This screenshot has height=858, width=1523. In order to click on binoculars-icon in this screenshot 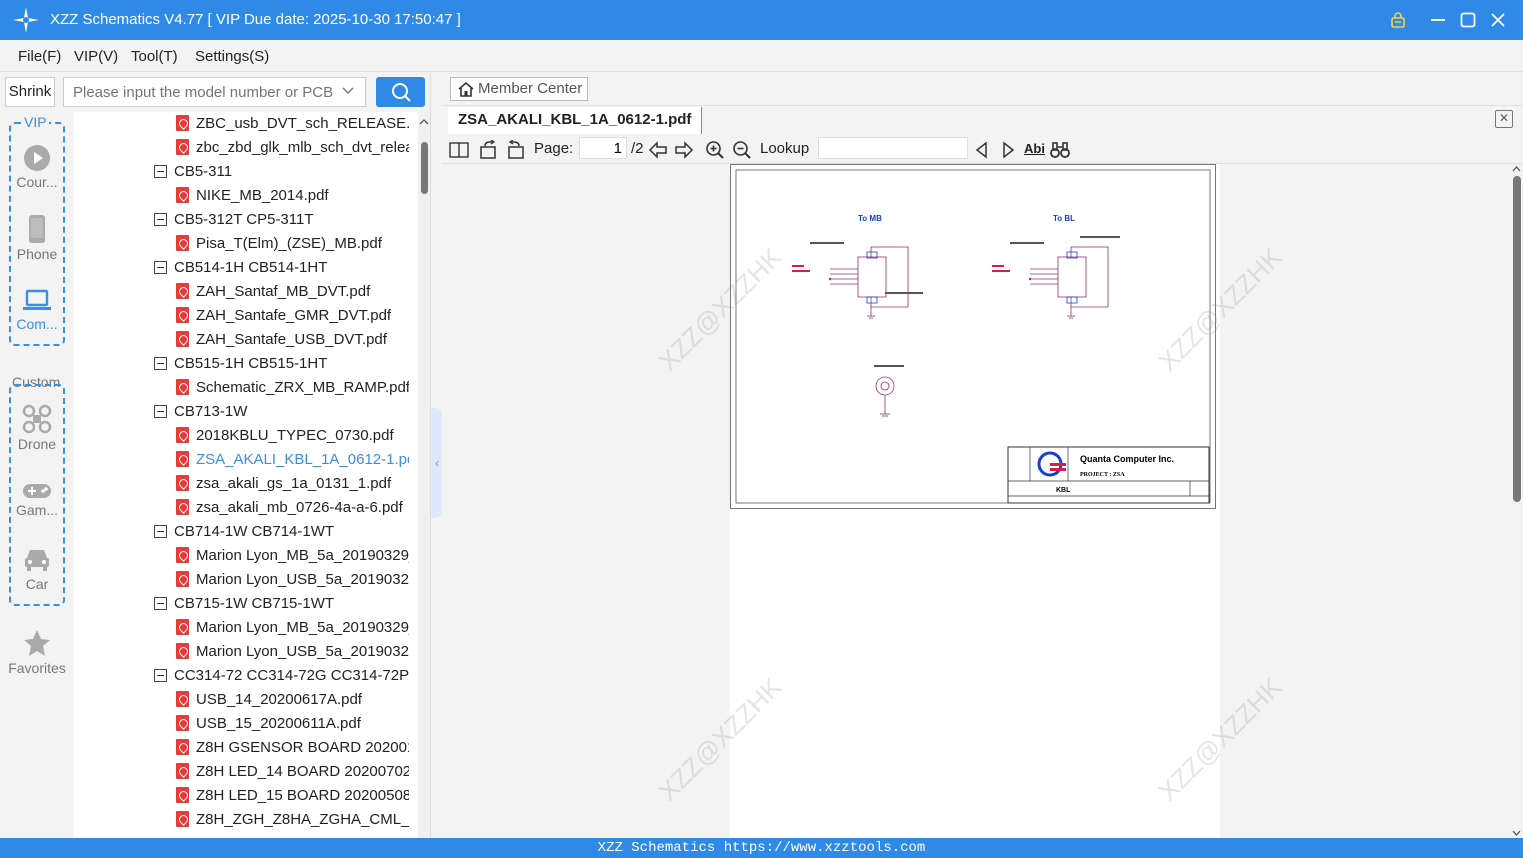, I will do `click(1060, 150)`.